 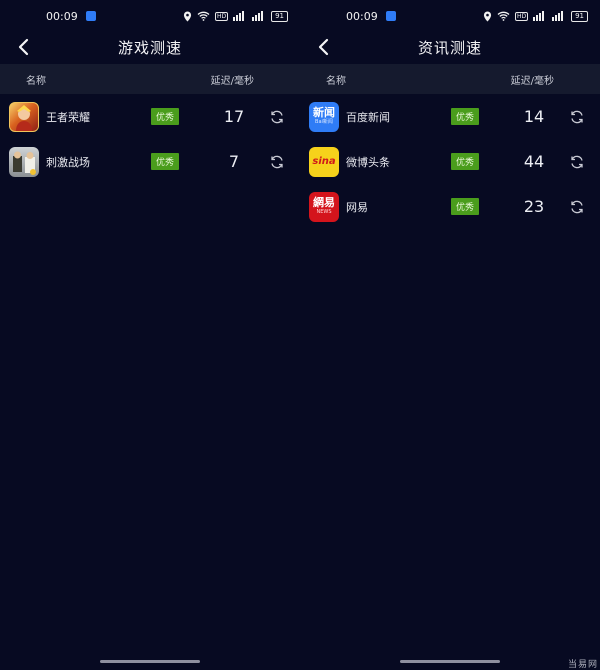 I want to click on page-title: 游戏测速, so click(x=149, y=47).